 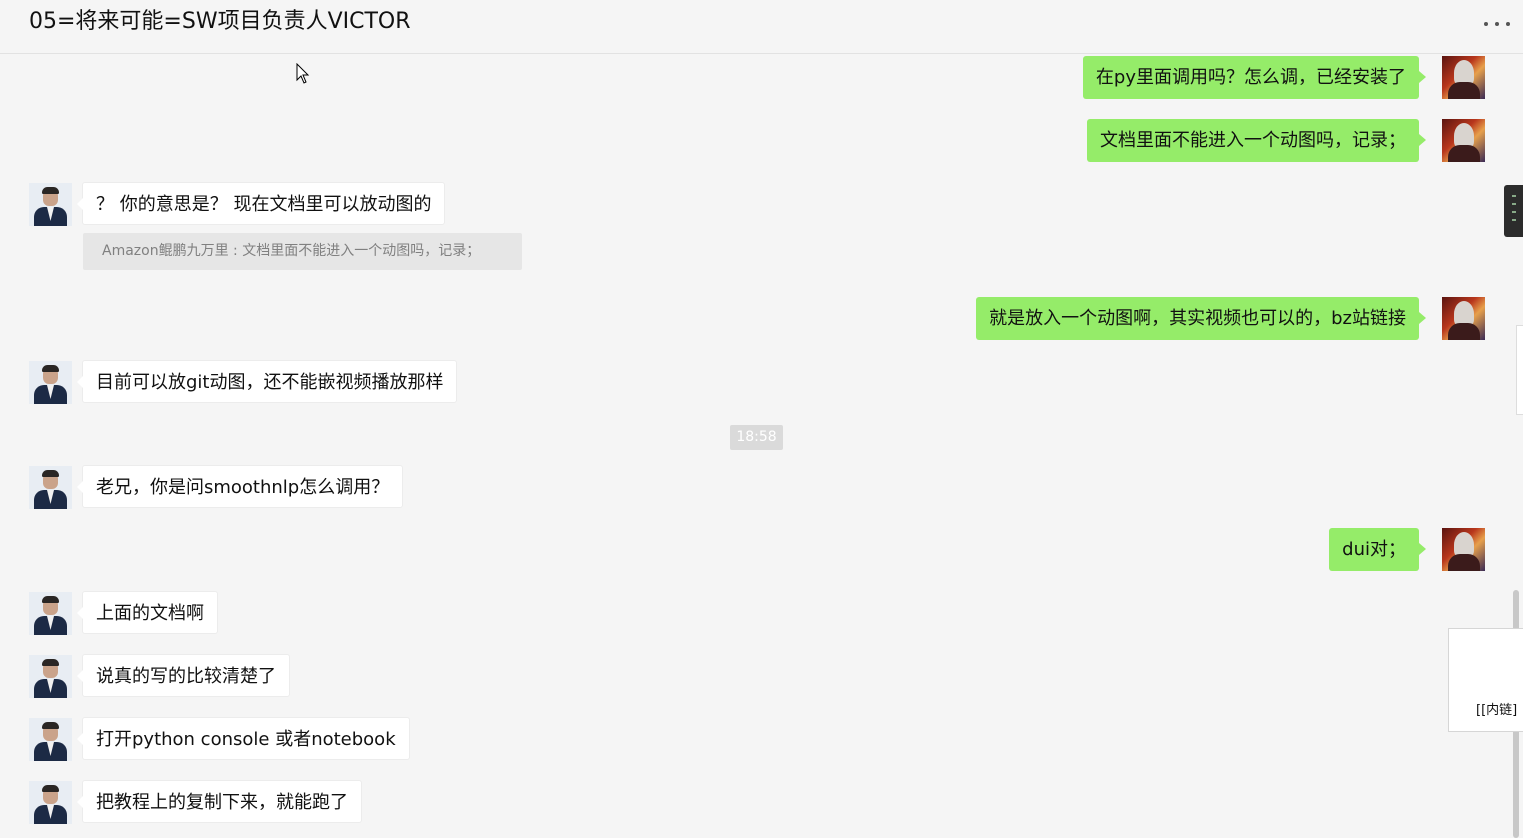 I want to click on chat-header: 05=将来可能=SW项目负责人VICTOR, so click(x=761, y=27).